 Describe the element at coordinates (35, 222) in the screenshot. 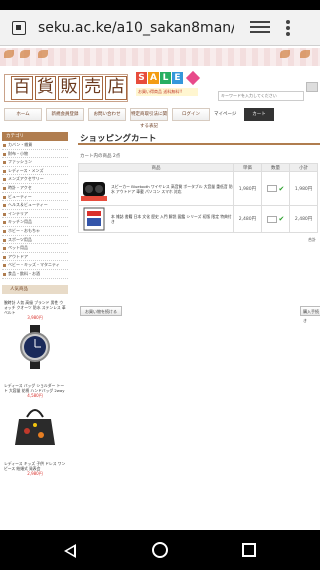

I see `category-item: キッチン用品` at that location.